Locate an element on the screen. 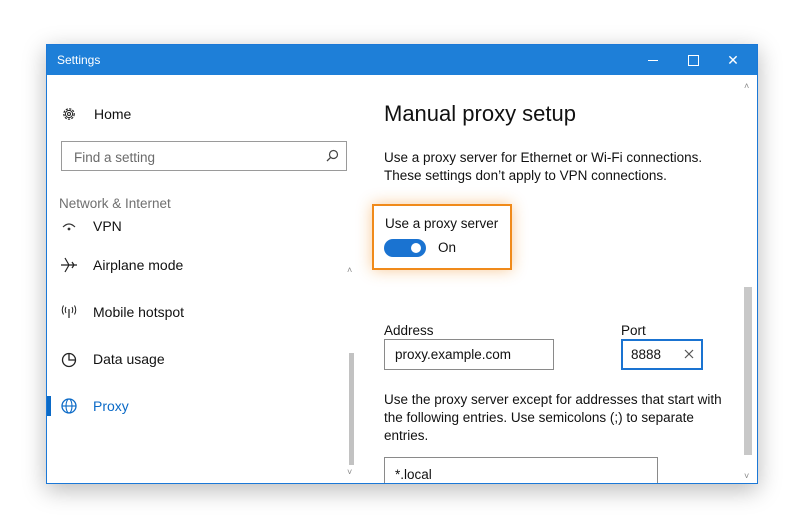 The width and height of the screenshot is (800, 528). sidebar-item-label: Airplane mode is located at coordinates (138, 265).